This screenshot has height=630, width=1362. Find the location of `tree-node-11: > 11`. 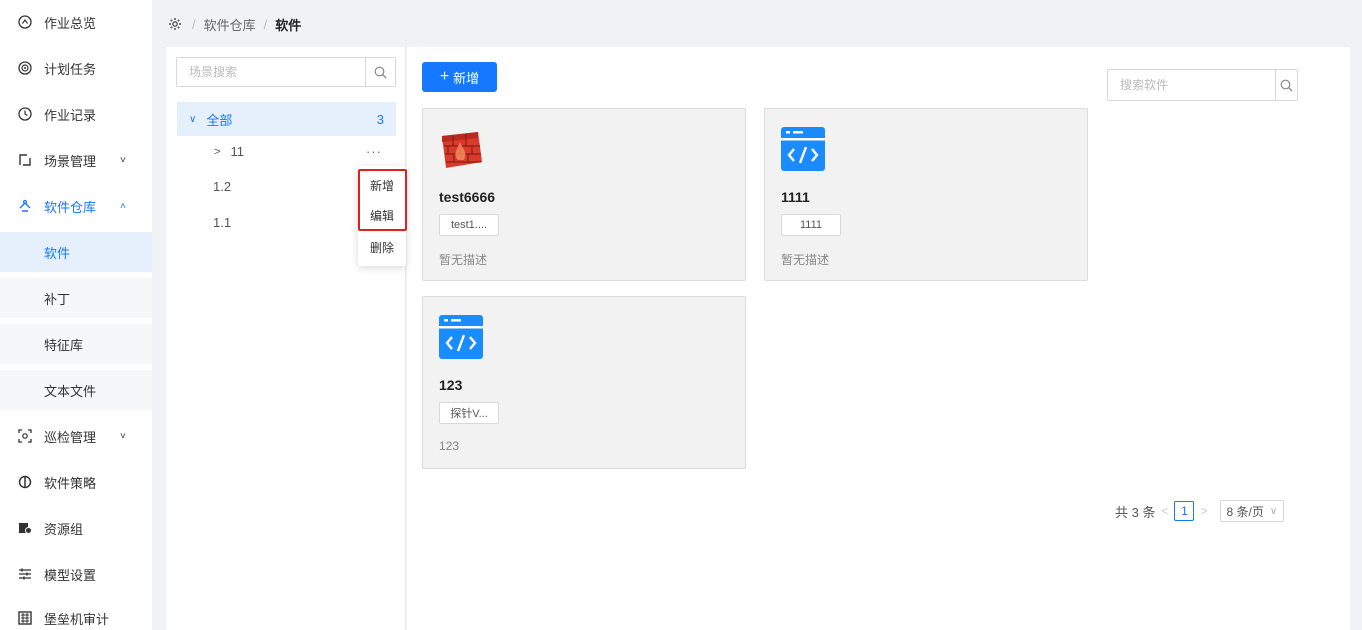

tree-node-11: > 11 is located at coordinates (229, 151).